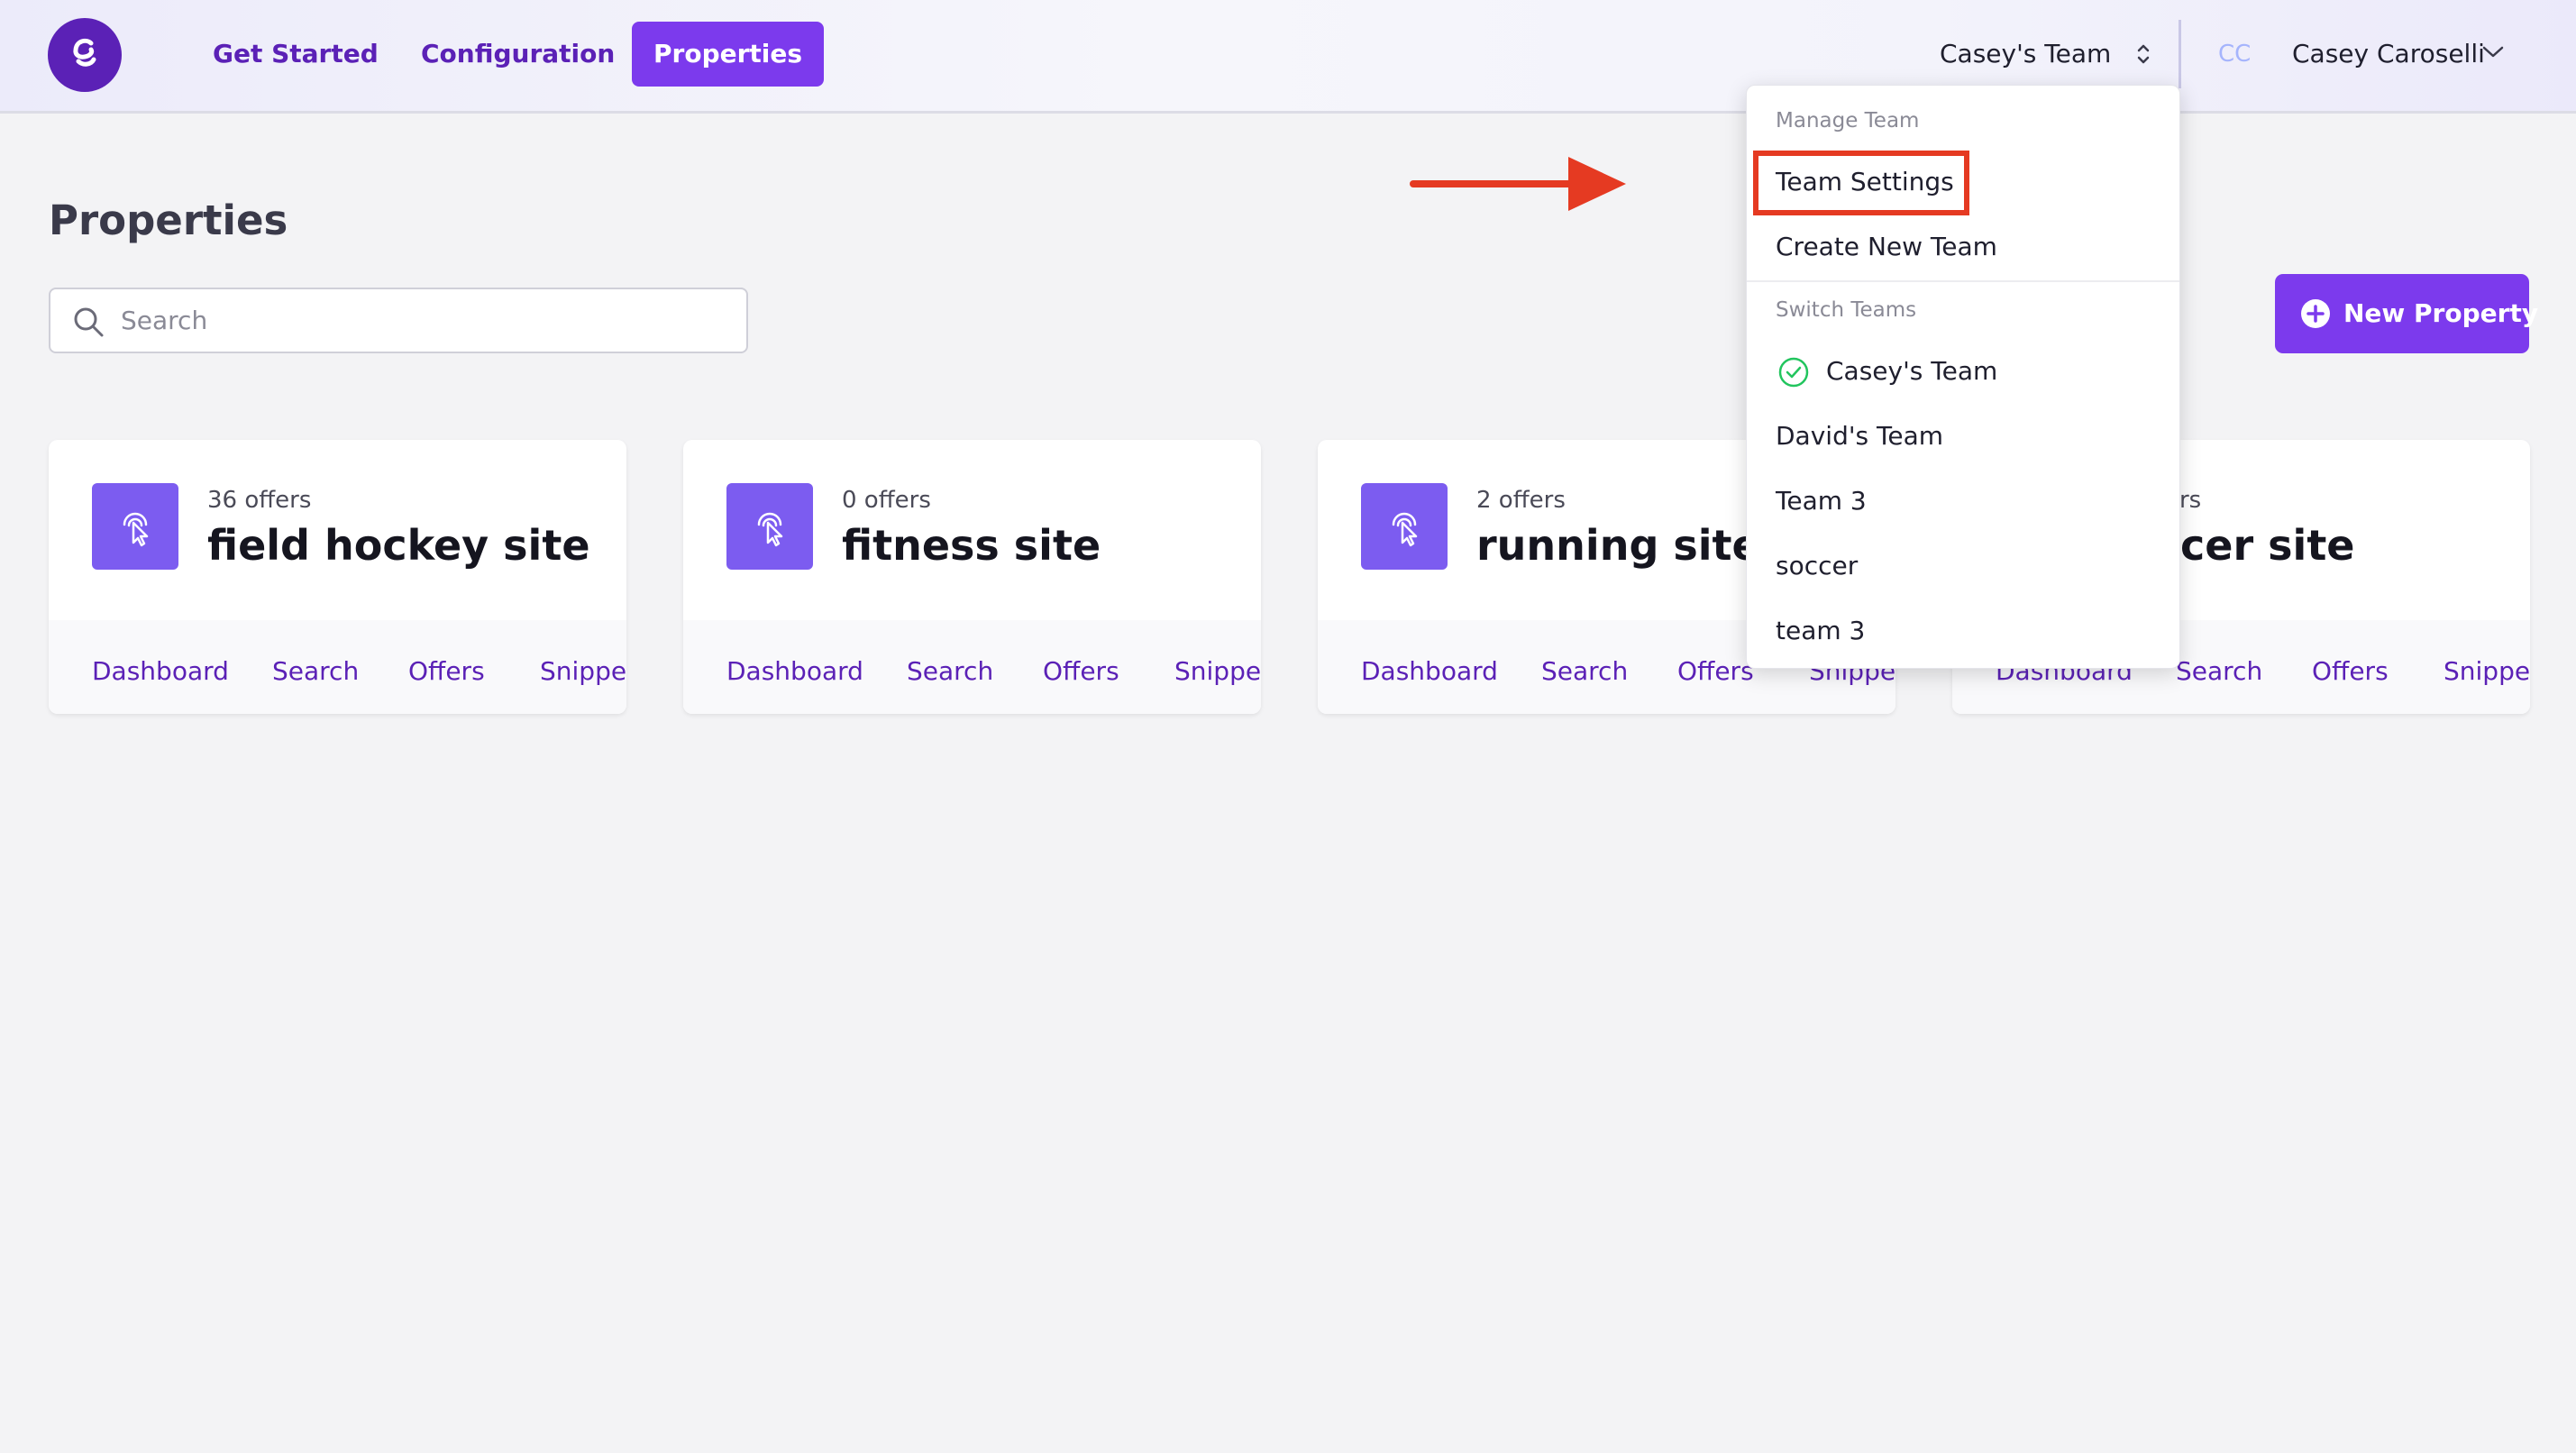 This screenshot has width=2576, height=1453. What do you see at coordinates (2180, 54) in the screenshot?
I see `header-divider` at bounding box center [2180, 54].